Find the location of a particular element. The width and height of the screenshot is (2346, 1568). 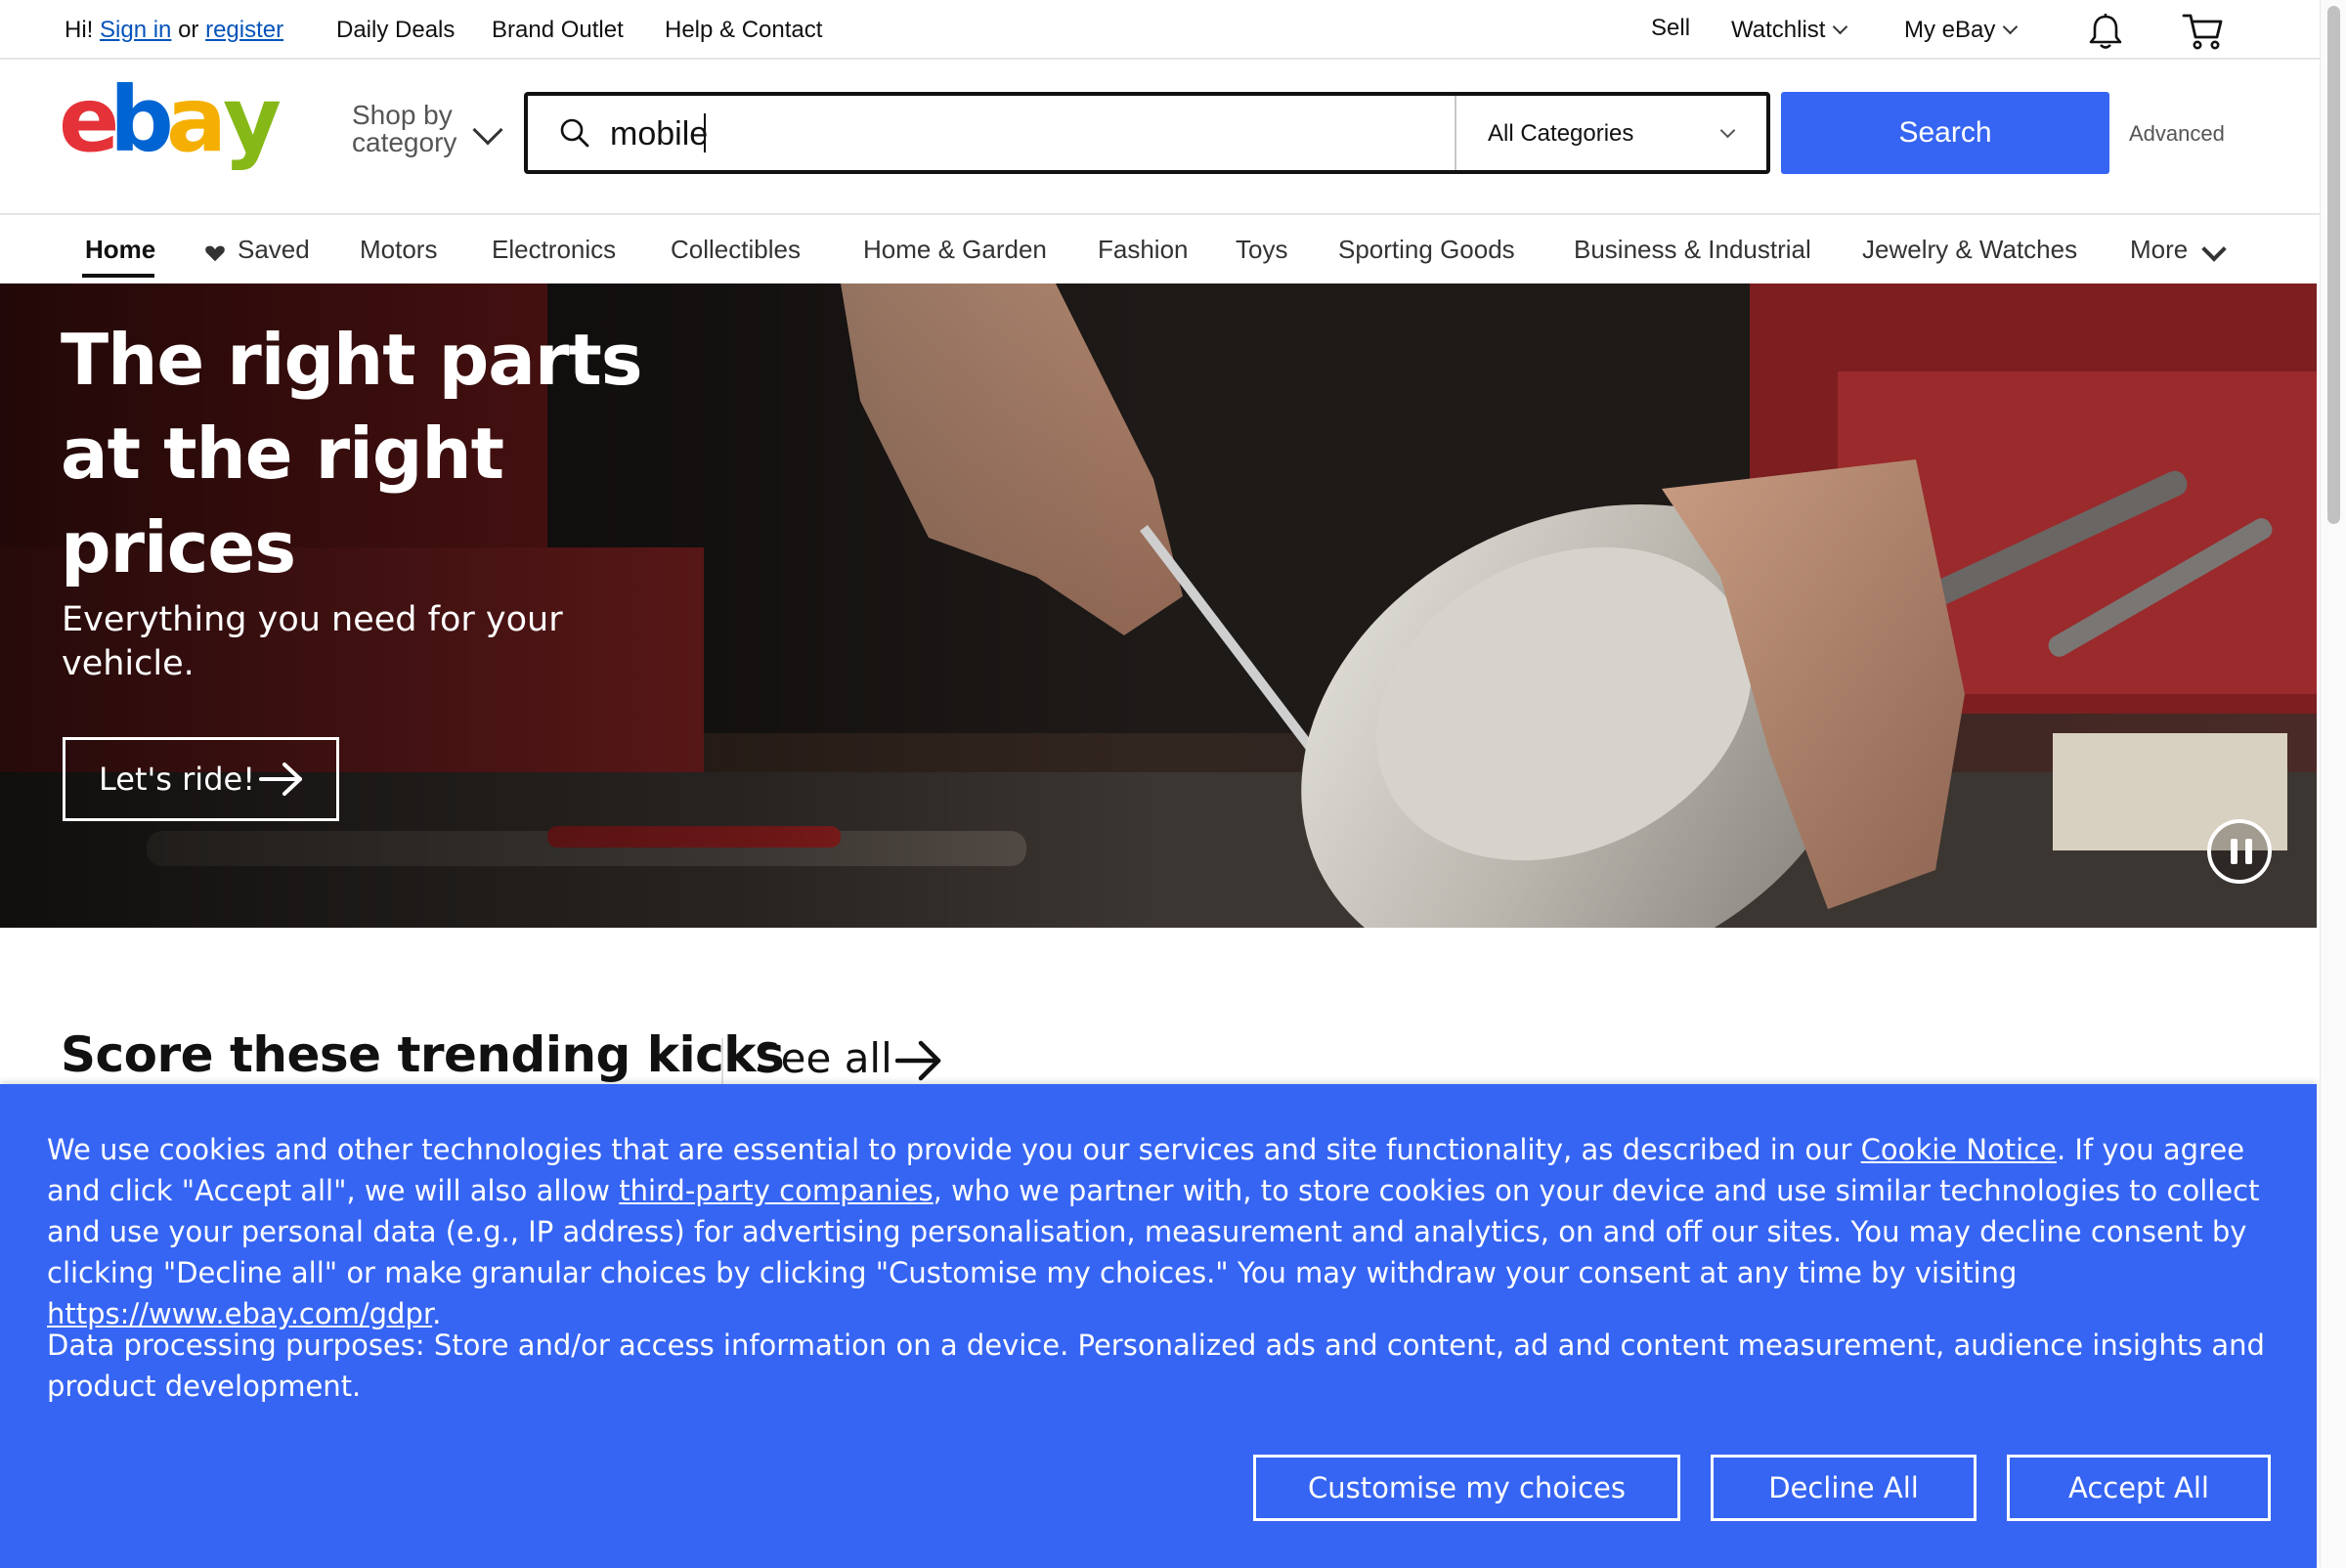

my-ebay-menu: My eBay is located at coordinates (1962, 31).